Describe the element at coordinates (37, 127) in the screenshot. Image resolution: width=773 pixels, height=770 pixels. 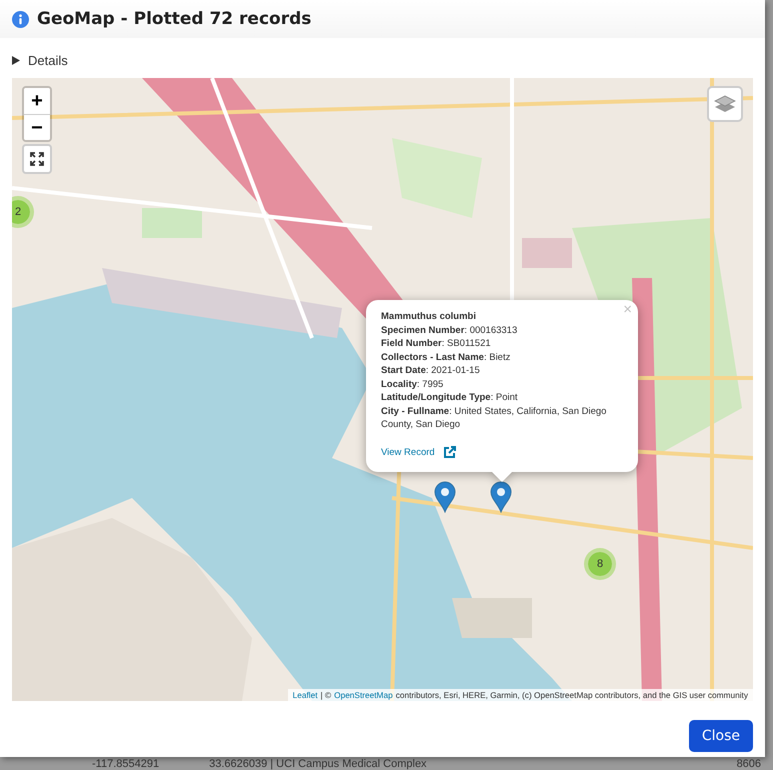
I see `zoom-out-button: −` at that location.